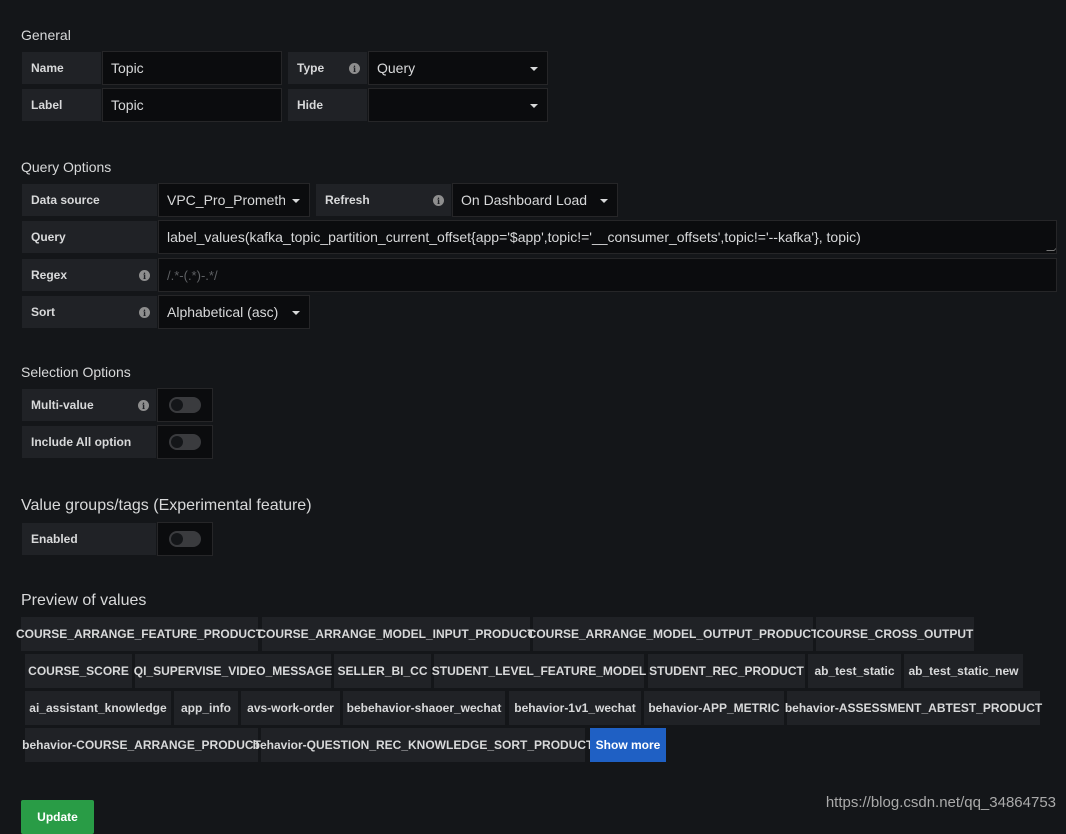 This screenshot has height=834, width=1066. Describe the element at coordinates (895, 634) in the screenshot. I see `preview-tag: COURSE_CROSS_OUTPUT` at that location.